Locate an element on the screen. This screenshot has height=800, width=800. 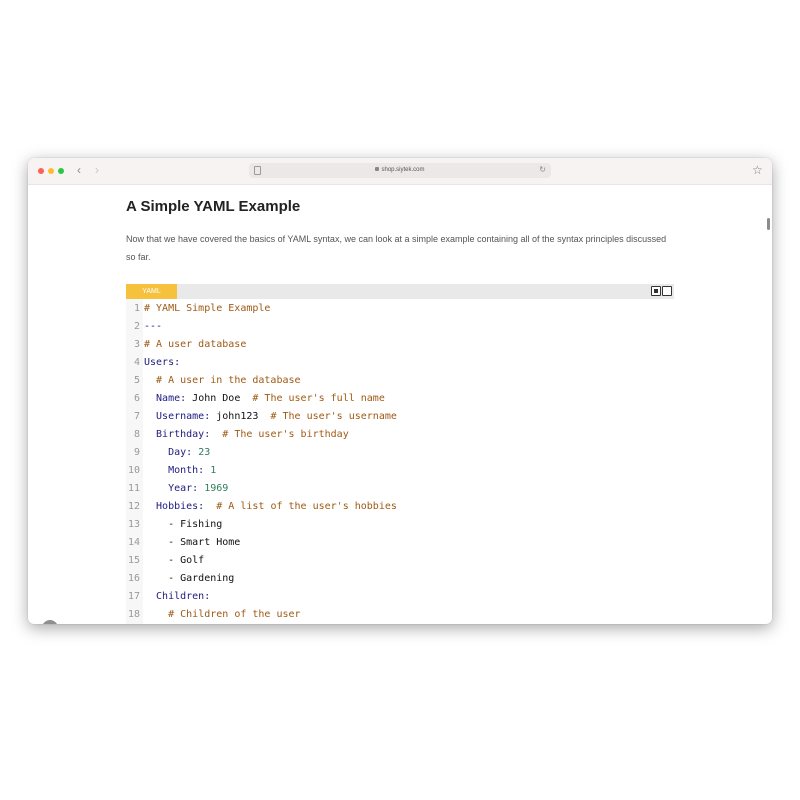
code-token: # YAML Simple Example is located at coordinates (207, 308).